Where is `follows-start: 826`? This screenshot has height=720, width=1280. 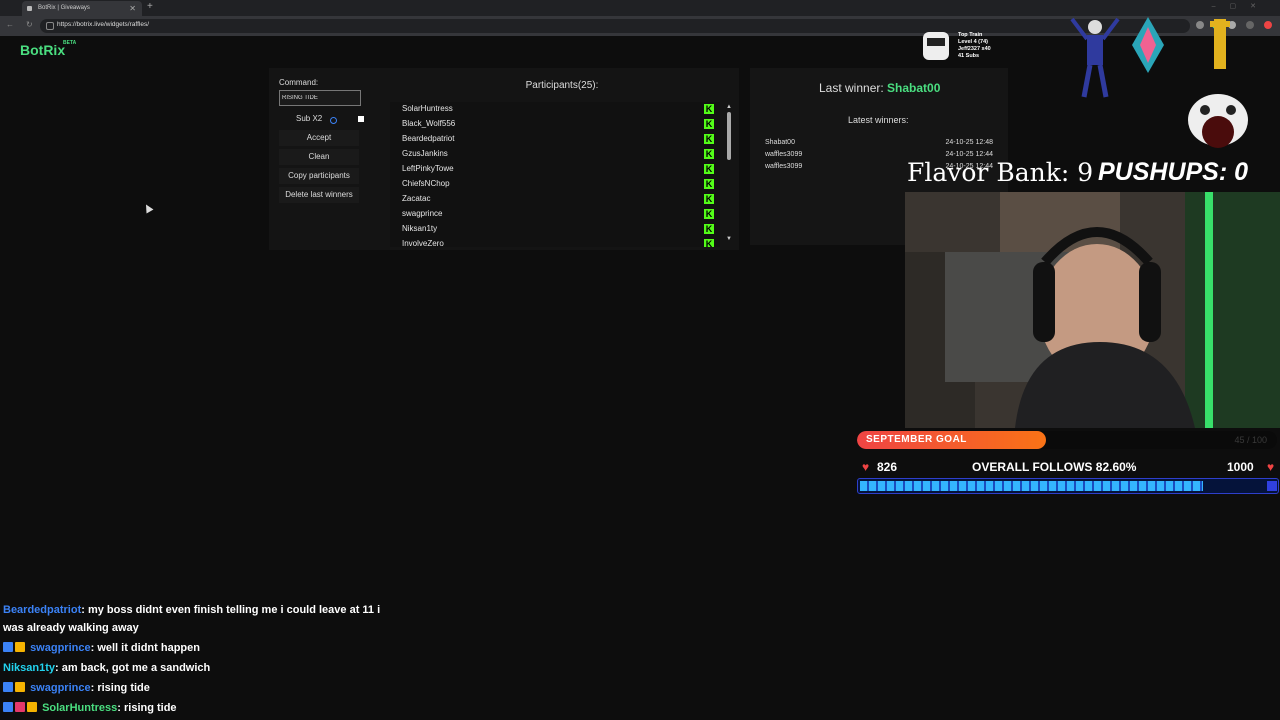
follows-start: 826 is located at coordinates (887, 467).